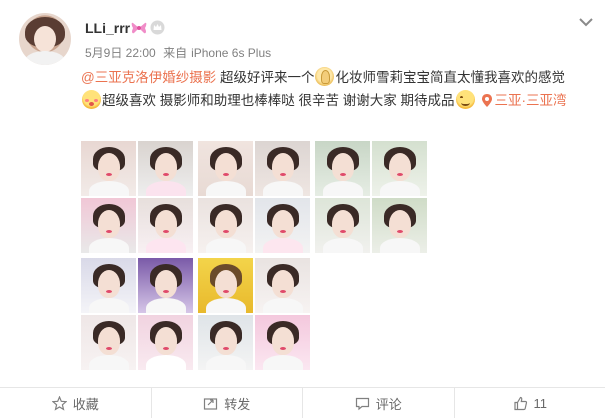 Image resolution: width=605 pixels, height=418 pixels. I want to click on like-button: 11, so click(530, 403).